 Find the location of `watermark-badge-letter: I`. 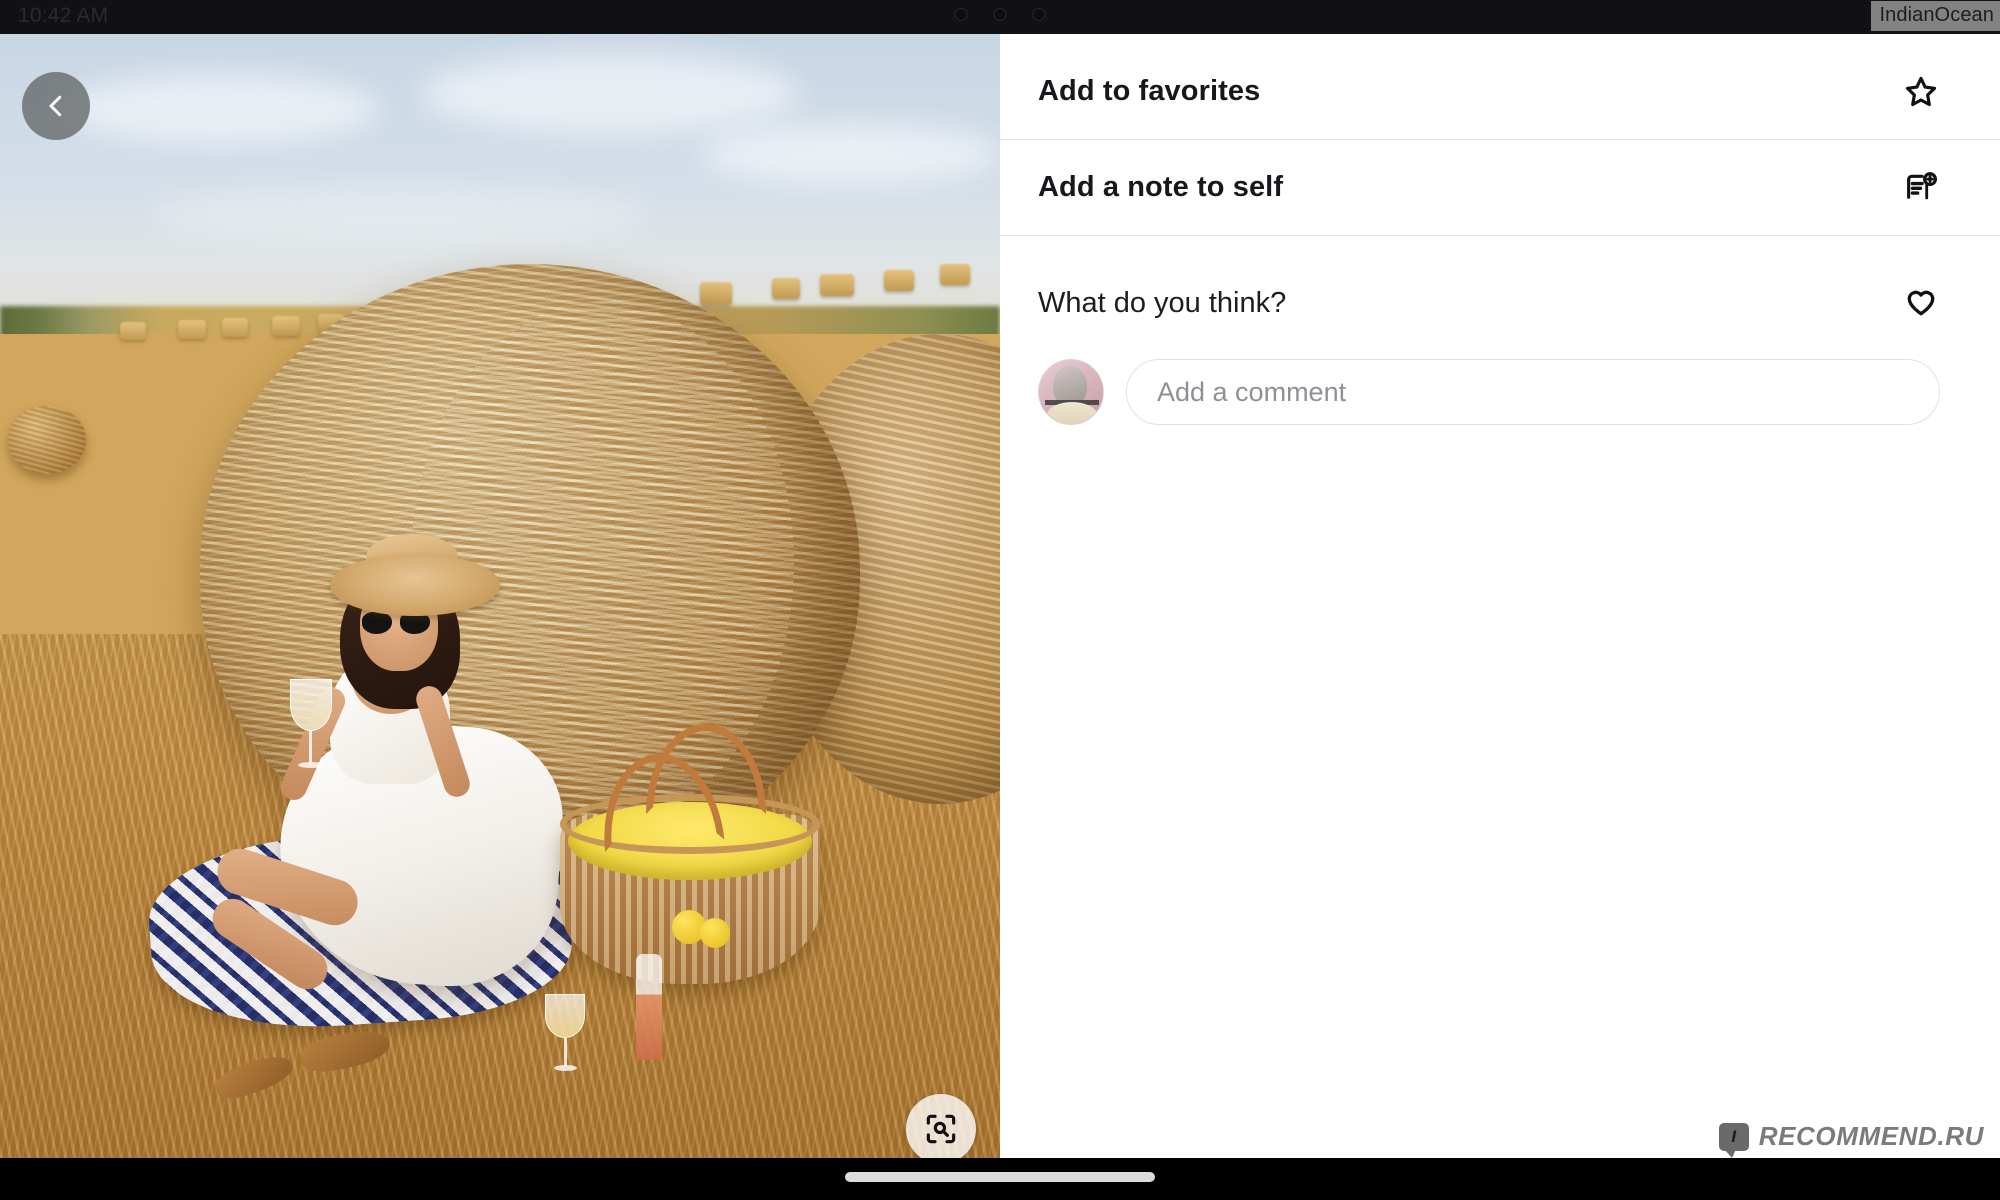

watermark-badge-letter: I is located at coordinates (1734, 1136).